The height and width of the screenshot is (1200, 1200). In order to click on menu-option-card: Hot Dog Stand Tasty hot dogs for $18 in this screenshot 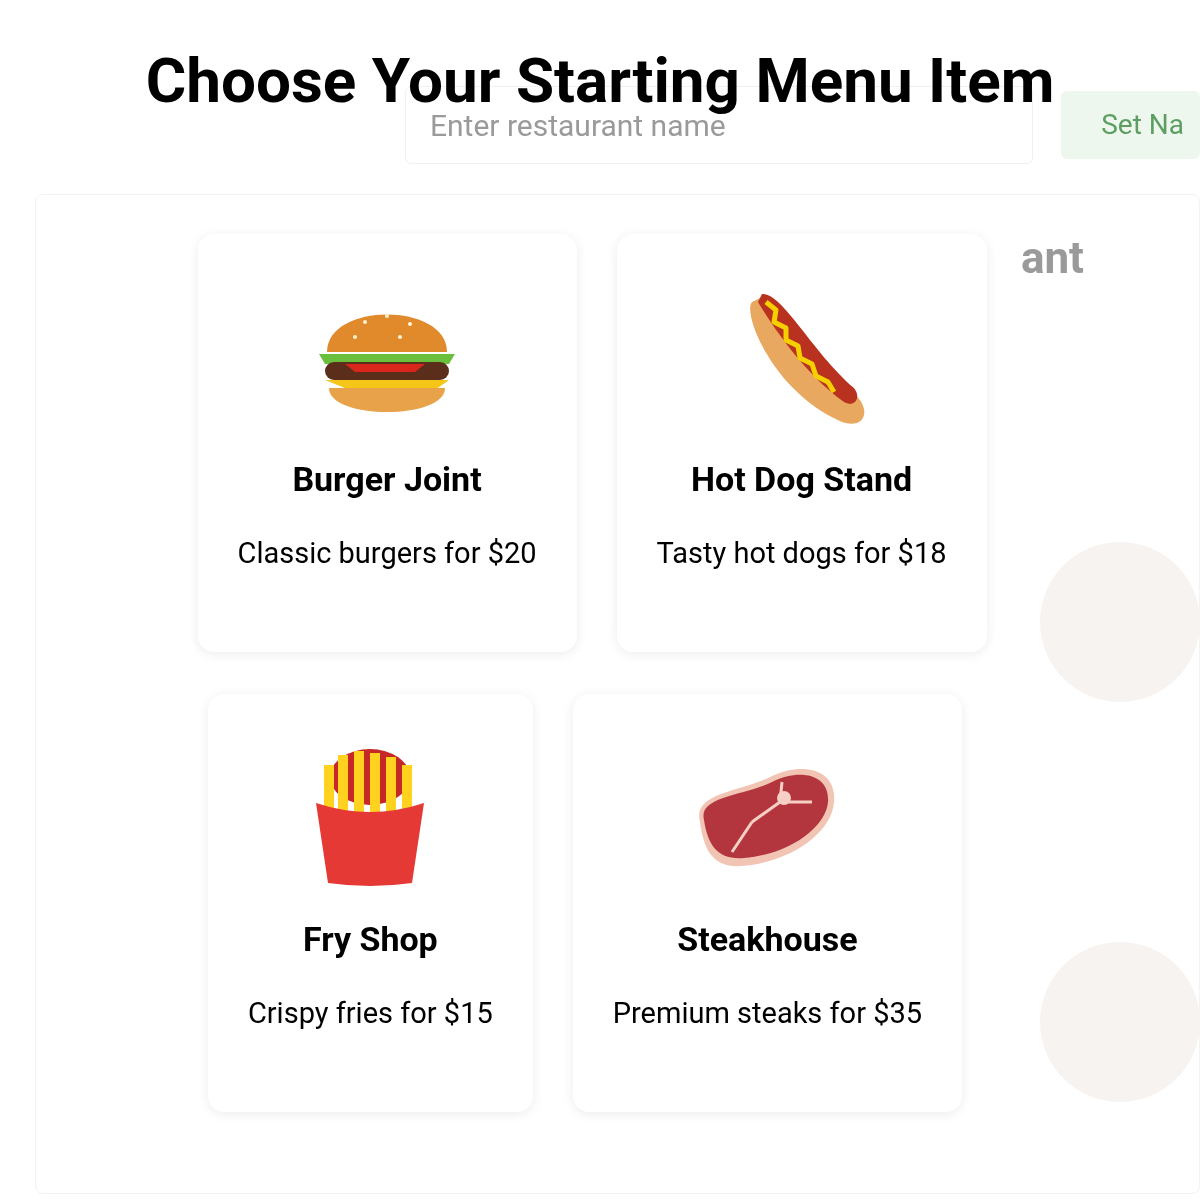, I will do `click(801, 443)`.